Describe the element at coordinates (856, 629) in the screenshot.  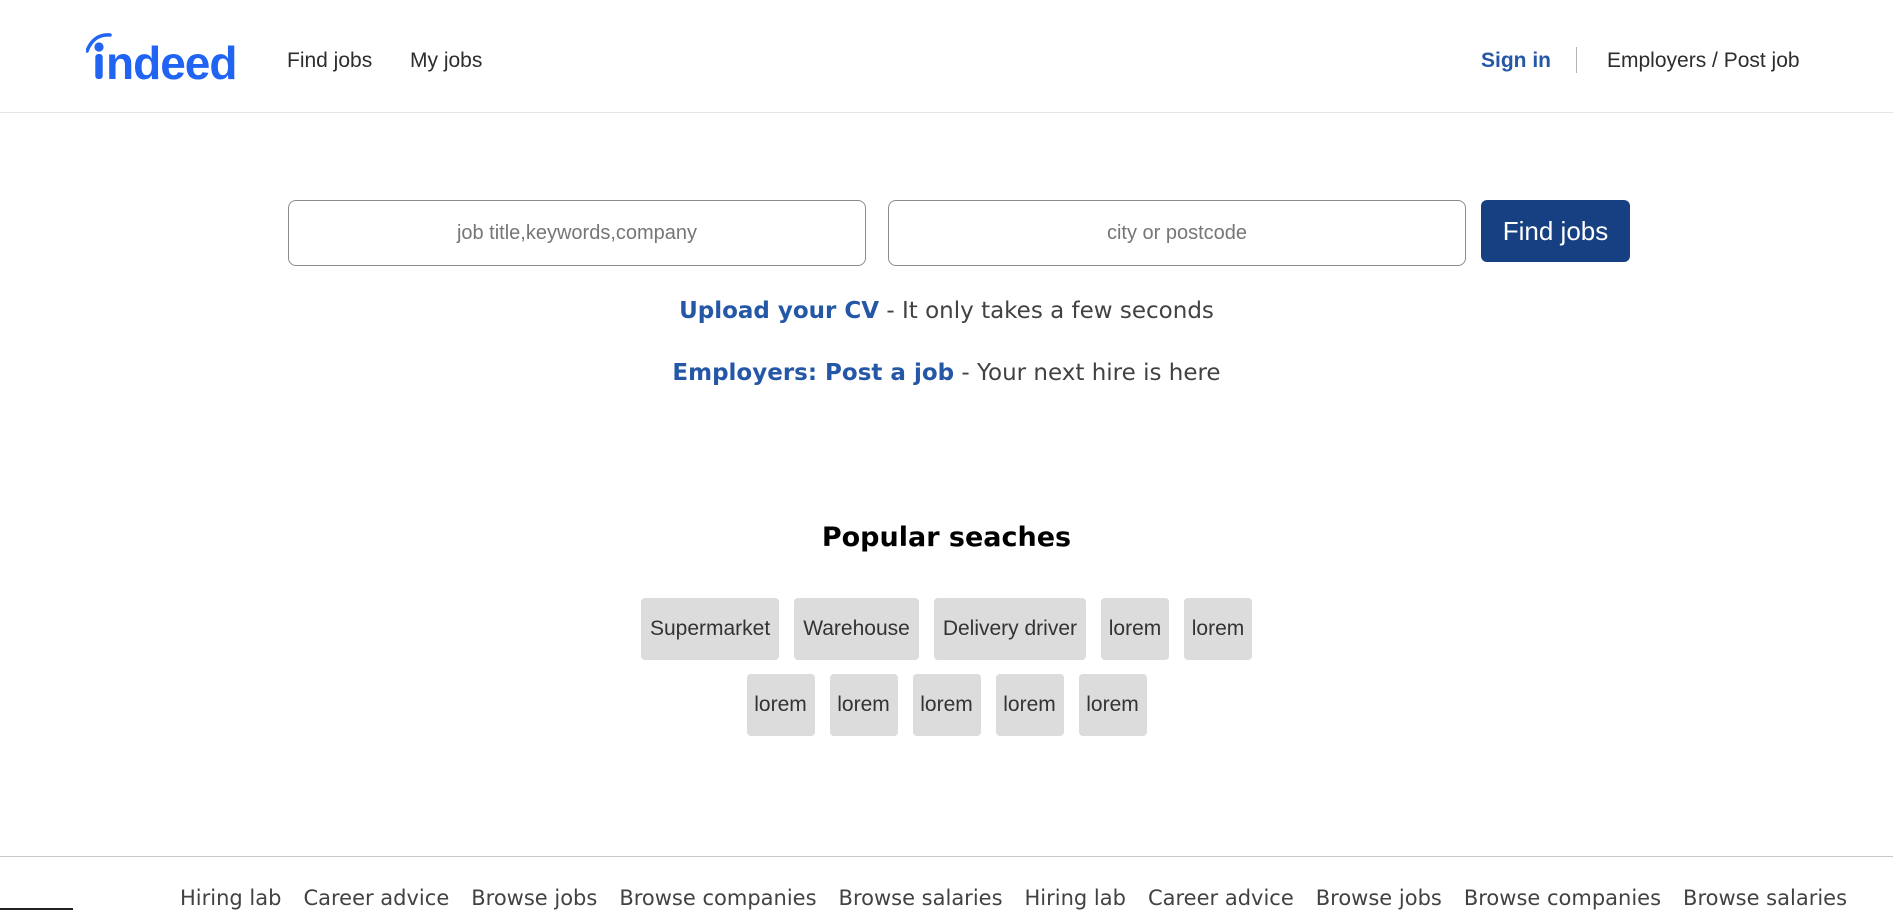
I see `popular-search-chip: Warehouse` at that location.